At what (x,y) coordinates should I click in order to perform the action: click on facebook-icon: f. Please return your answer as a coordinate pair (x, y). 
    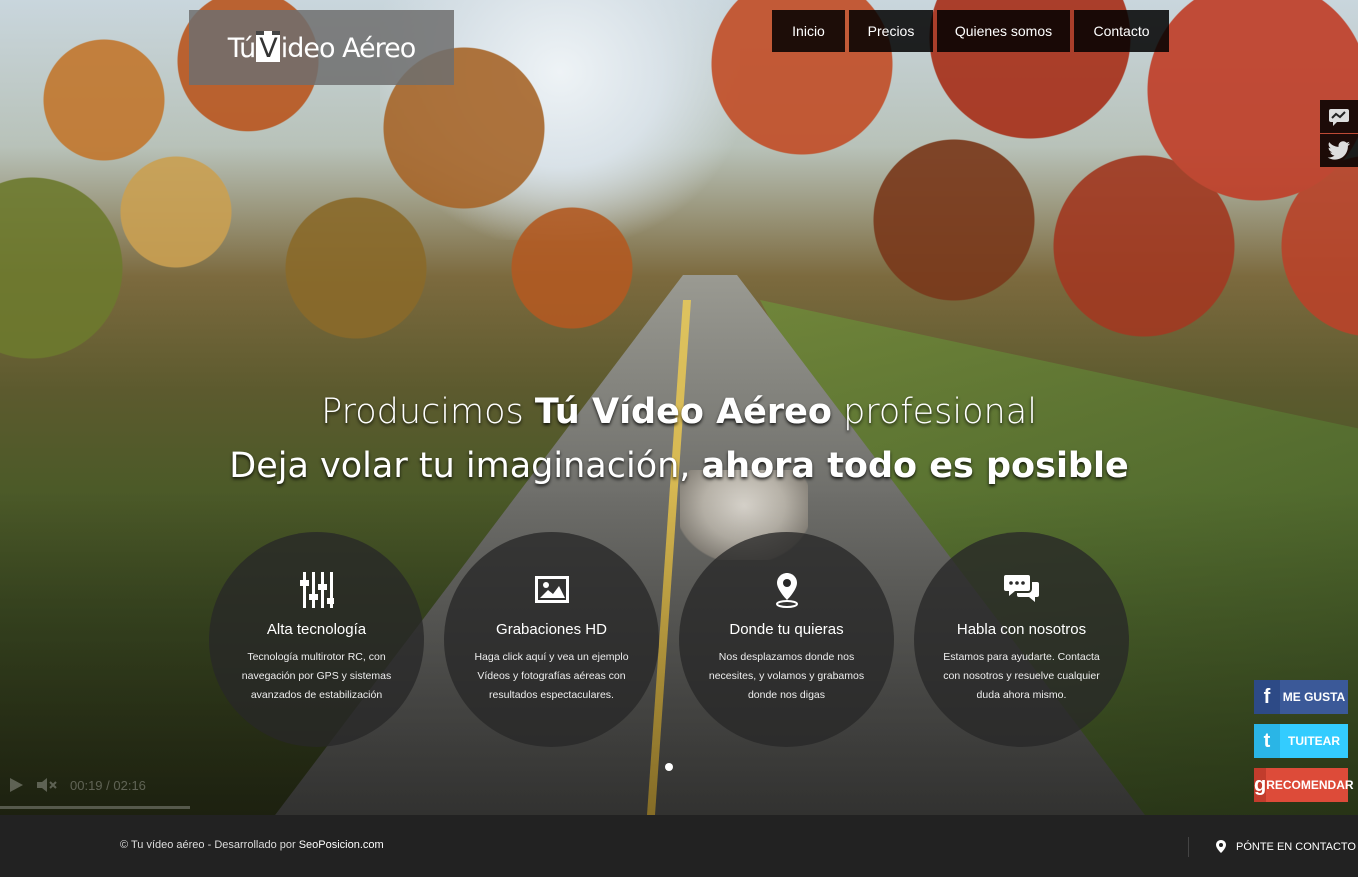
    Looking at the image, I should click on (1267, 697).